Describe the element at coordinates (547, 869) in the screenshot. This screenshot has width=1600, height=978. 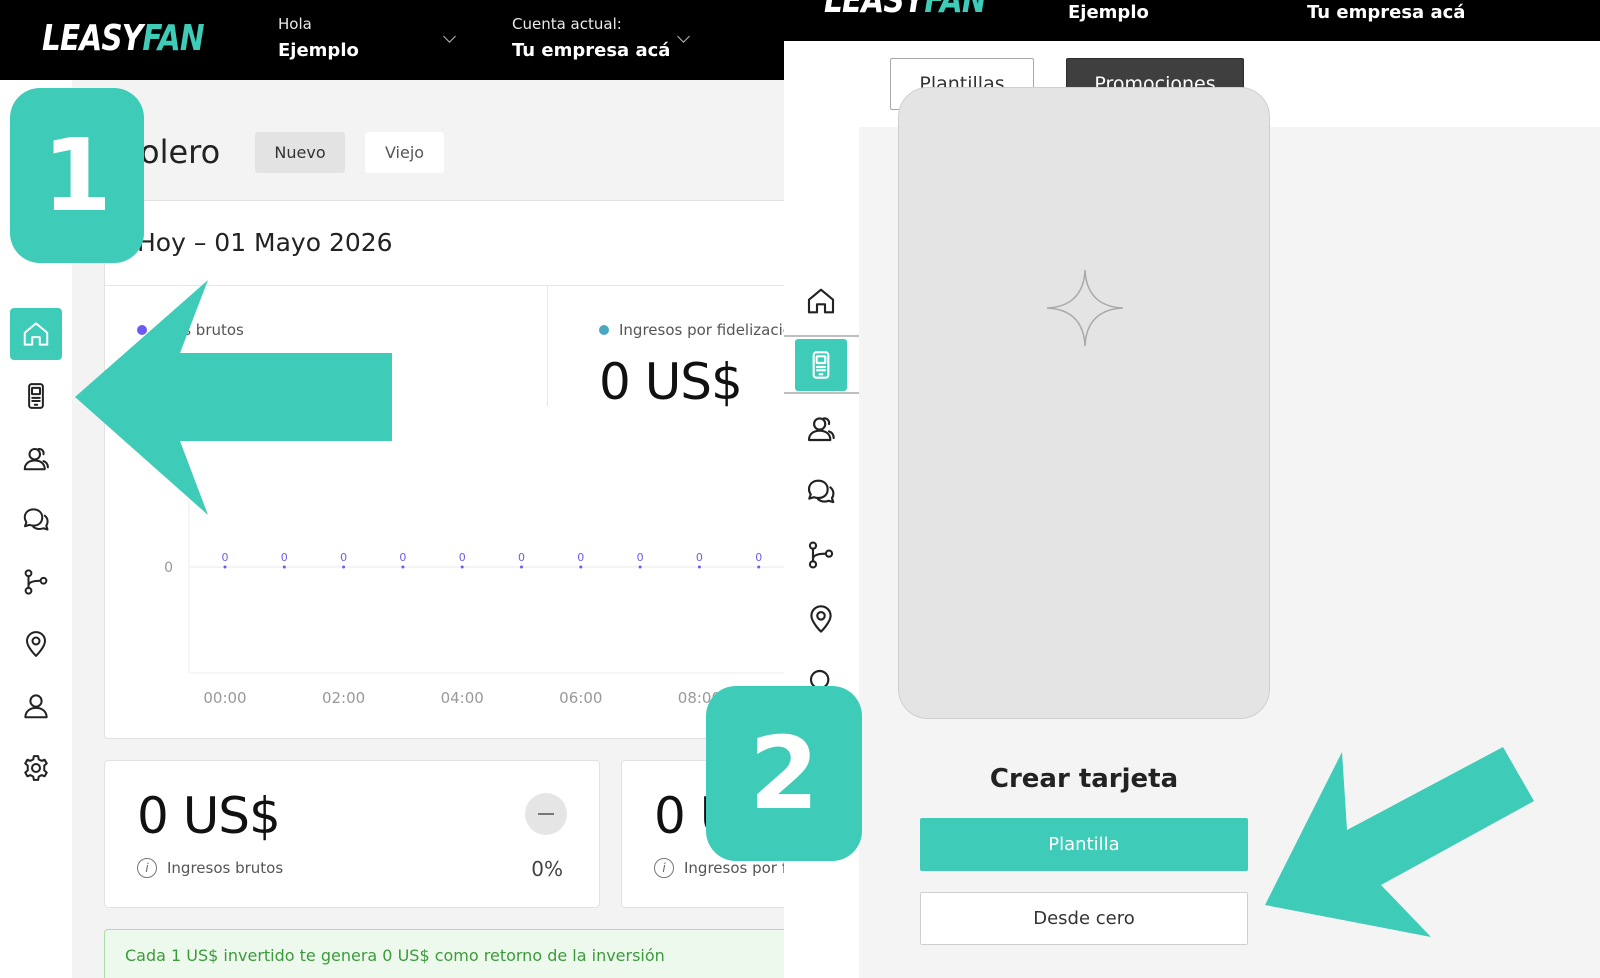
I see `change-percent: 0%` at that location.